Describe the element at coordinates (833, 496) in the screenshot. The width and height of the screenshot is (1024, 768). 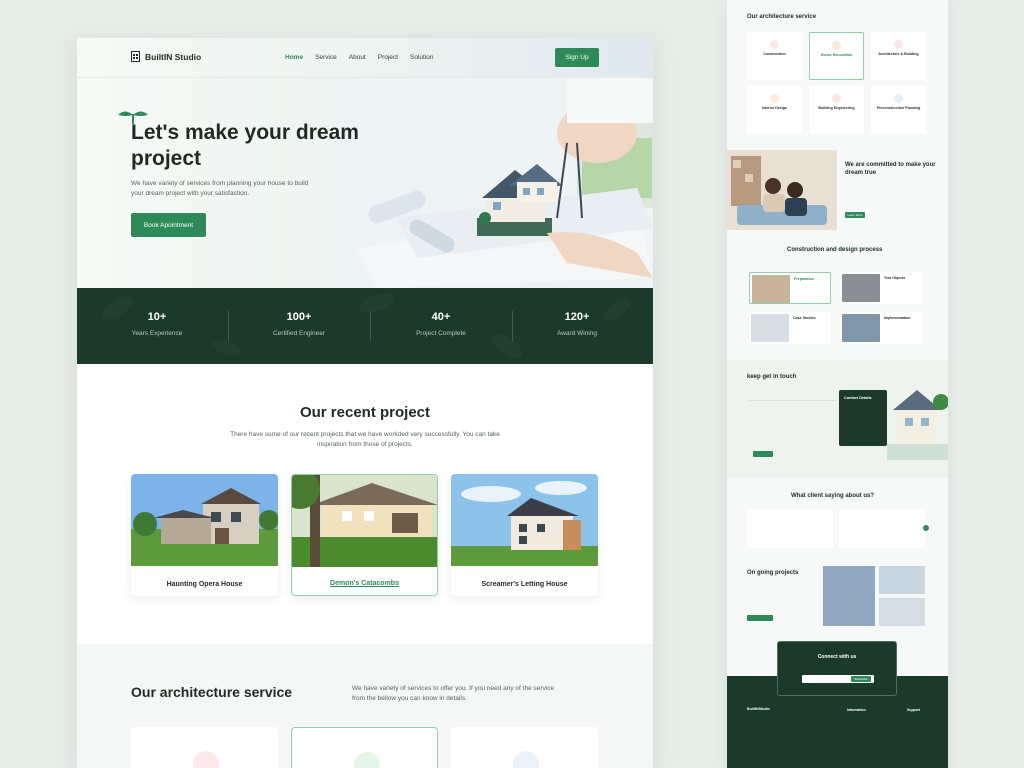
I see `testimonial-title: What client saying about us?` at that location.